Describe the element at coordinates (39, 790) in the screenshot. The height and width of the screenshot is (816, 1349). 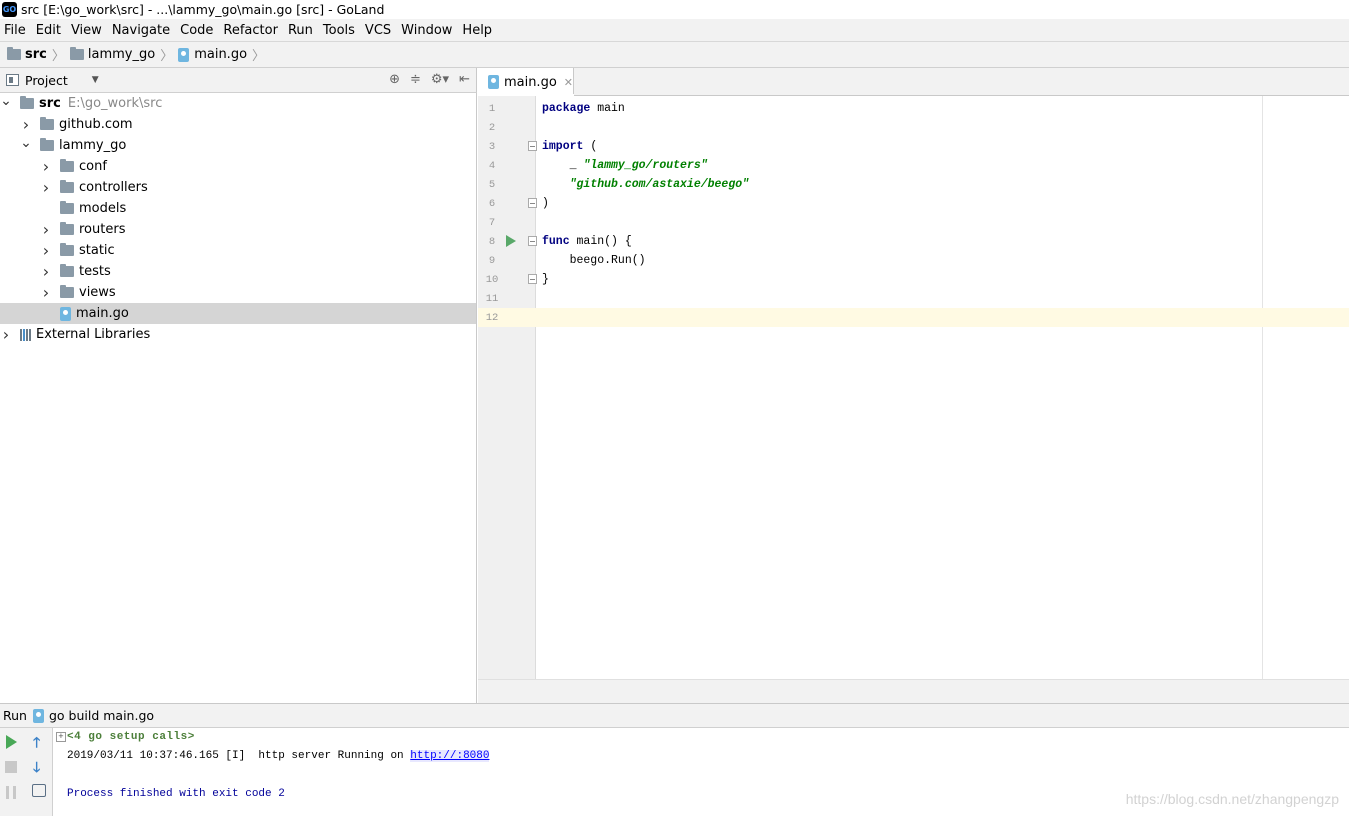
I see `soft-wrap-icon` at that location.